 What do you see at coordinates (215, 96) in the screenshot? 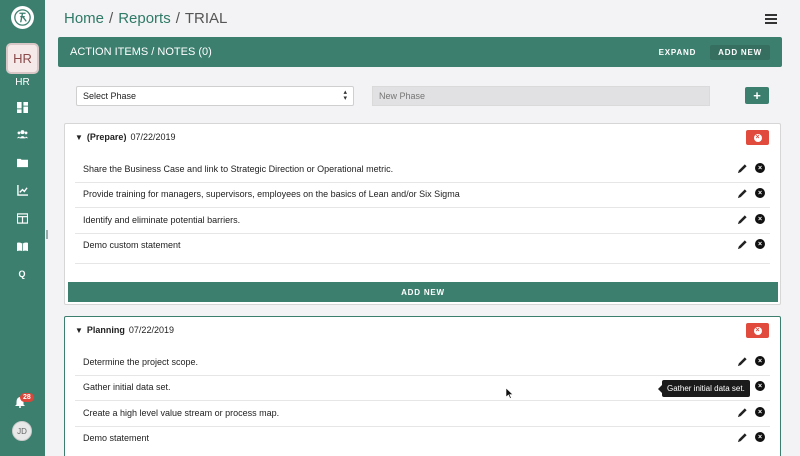
I see `select-phase-dropdown: Select Phase ▴ ▾` at bounding box center [215, 96].